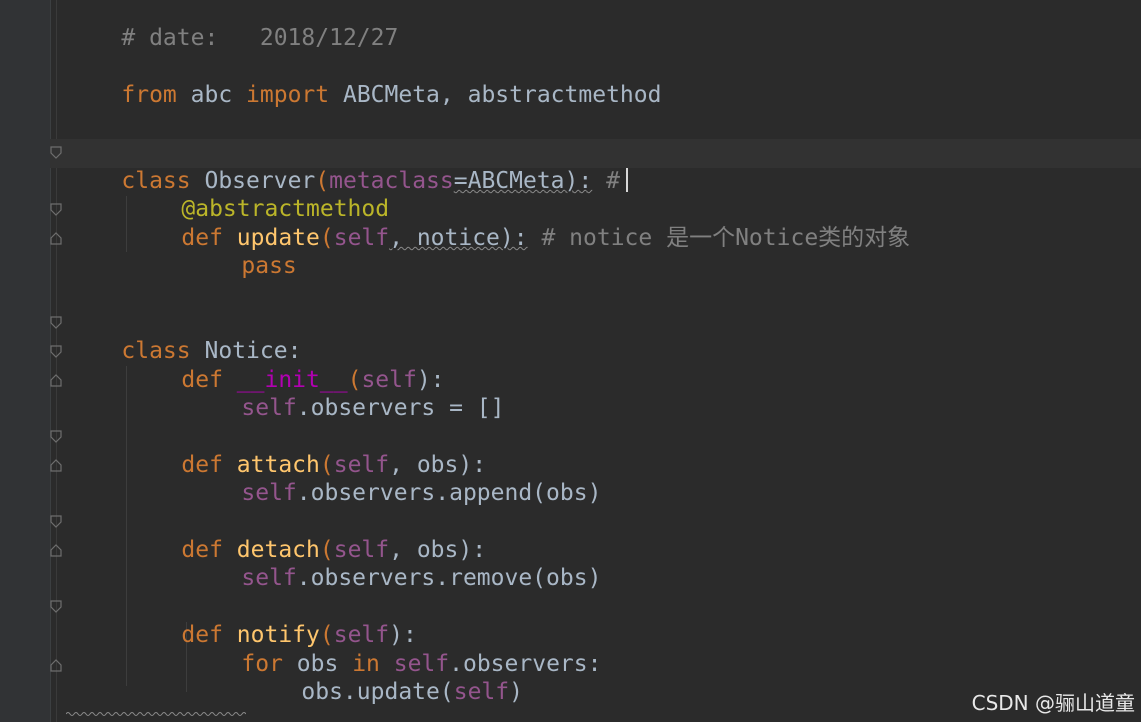  What do you see at coordinates (271, 620) in the screenshot?
I see `code-line-def-notify: def notify(self):` at bounding box center [271, 620].